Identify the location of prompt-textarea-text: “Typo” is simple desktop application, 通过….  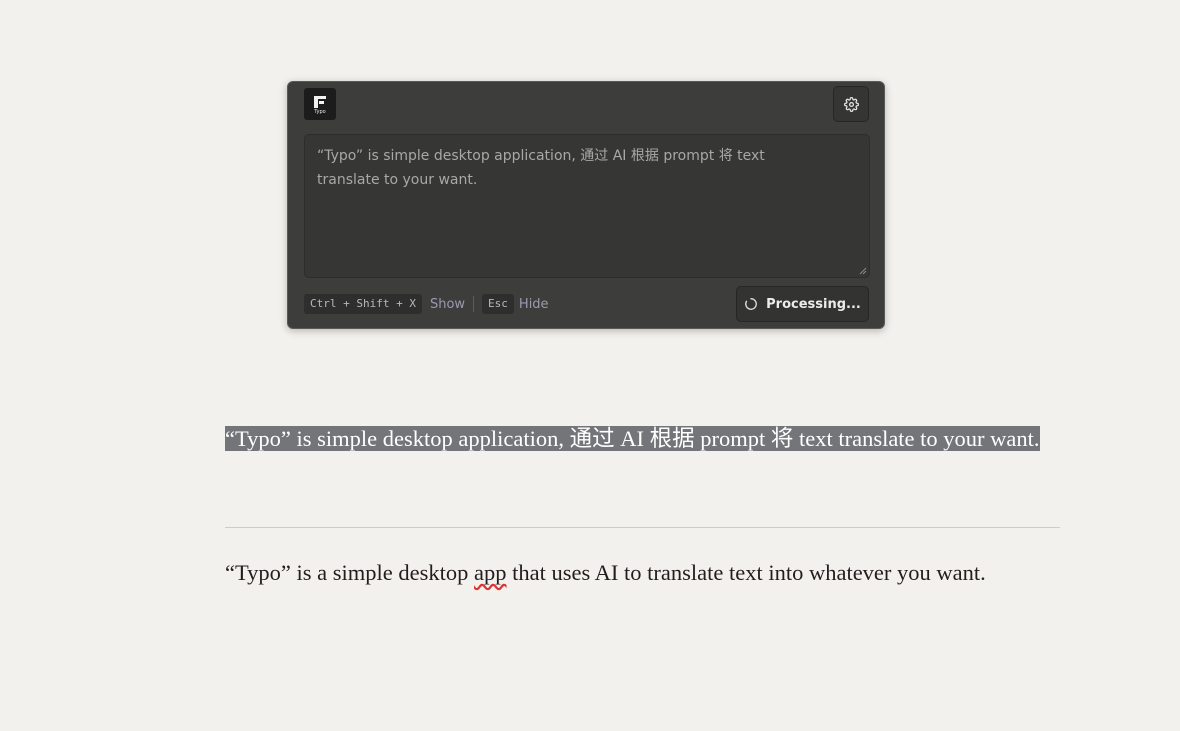
(541, 168).